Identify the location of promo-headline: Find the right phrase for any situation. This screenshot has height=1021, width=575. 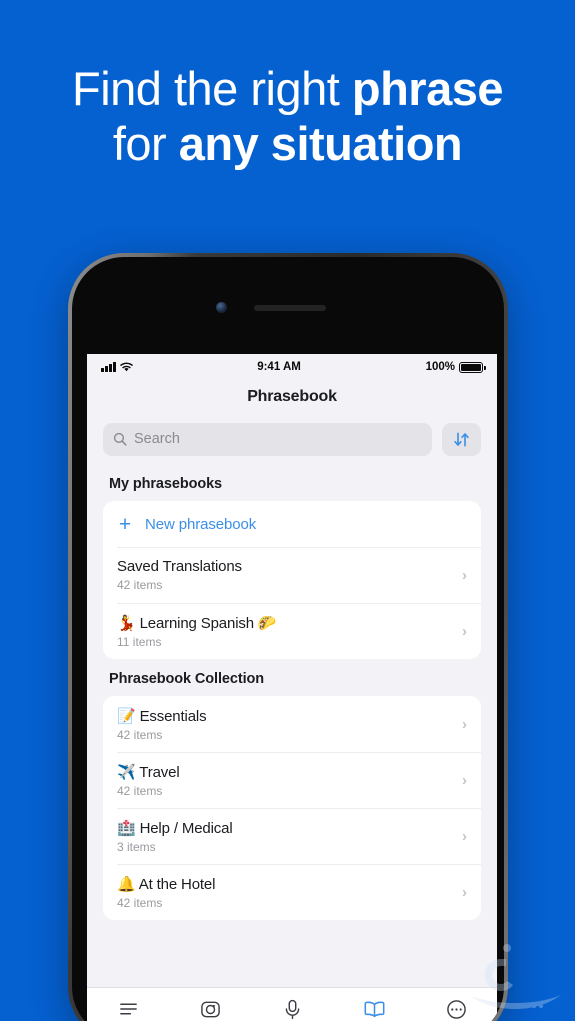
(287, 116).